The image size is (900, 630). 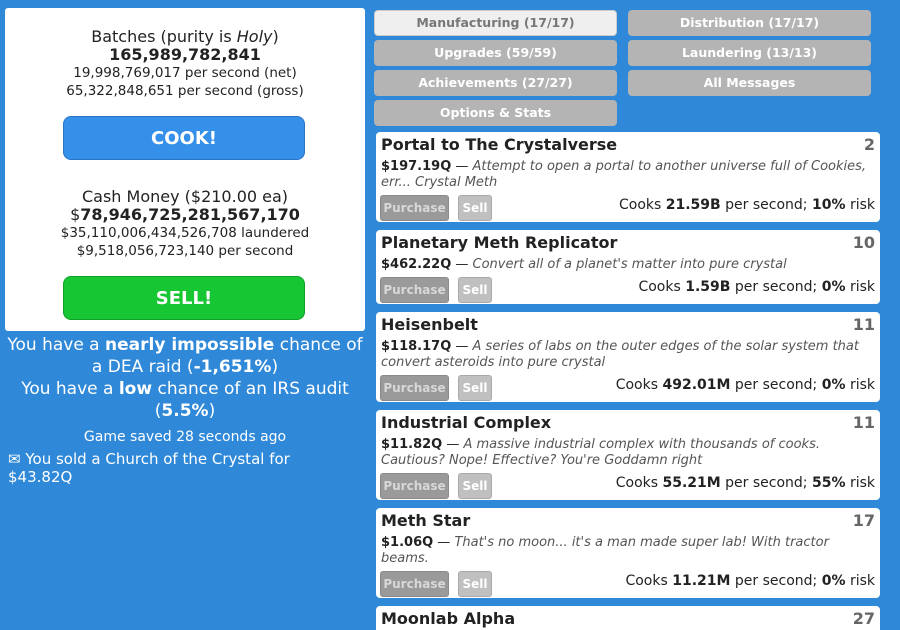 I want to click on batches-value: 165,989,782,841, so click(x=185, y=54).